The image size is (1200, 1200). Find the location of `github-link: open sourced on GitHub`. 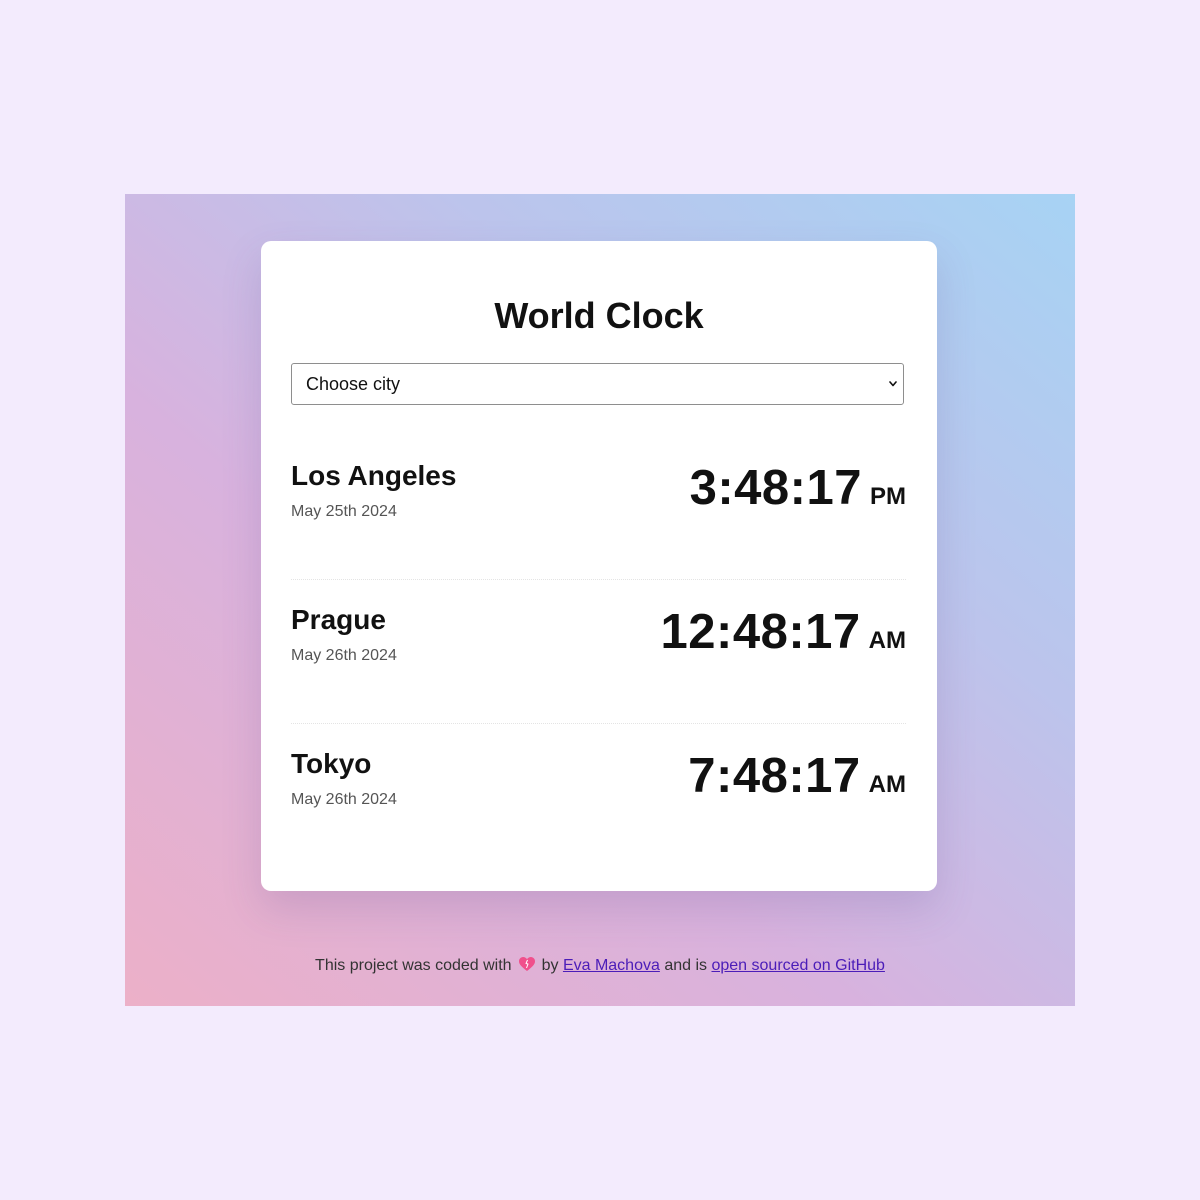

github-link: open sourced on GitHub is located at coordinates (797, 965).